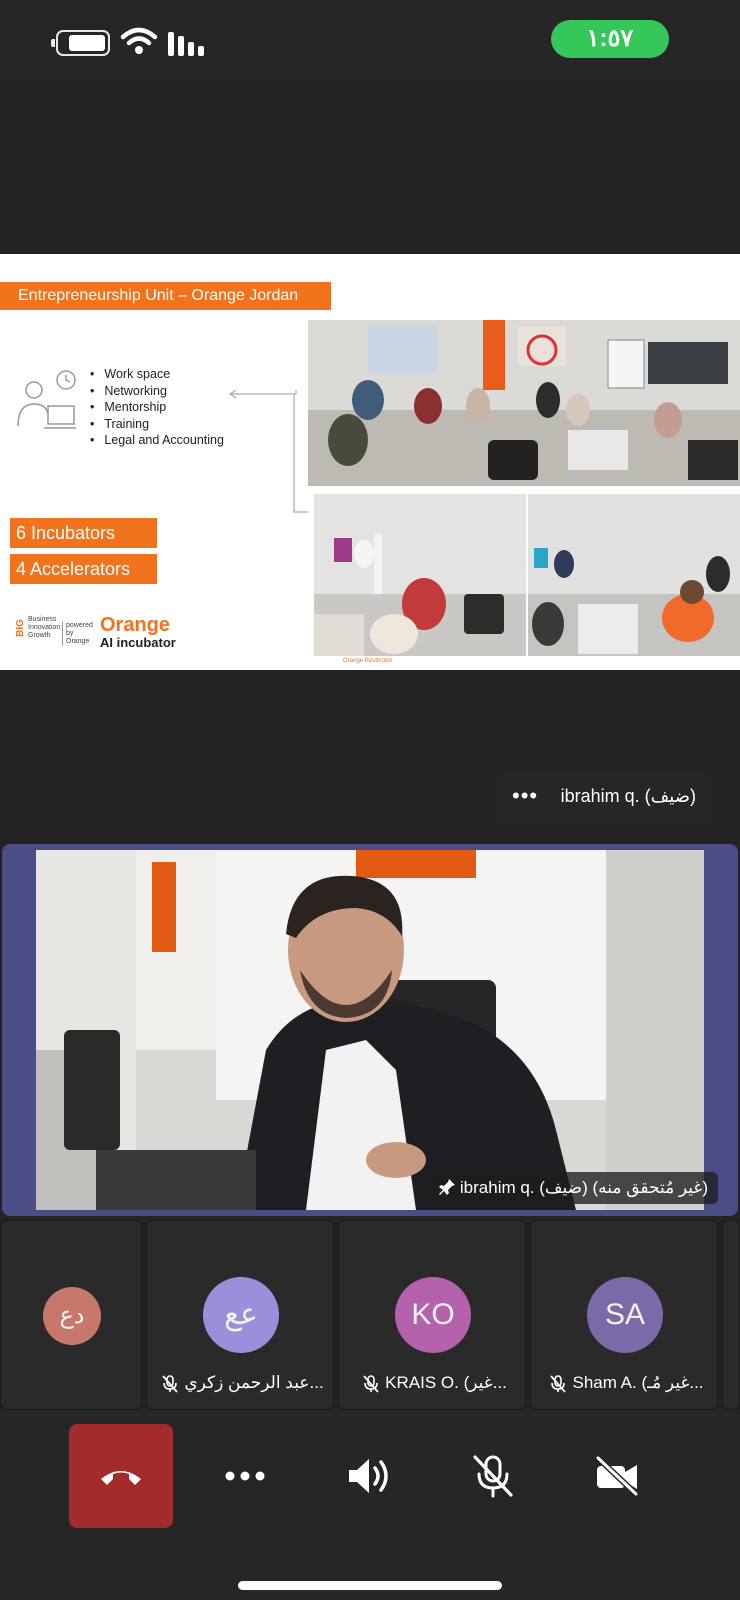 The height and width of the screenshot is (1600, 740). What do you see at coordinates (634, 575) in the screenshot?
I see `office-photo-right` at bounding box center [634, 575].